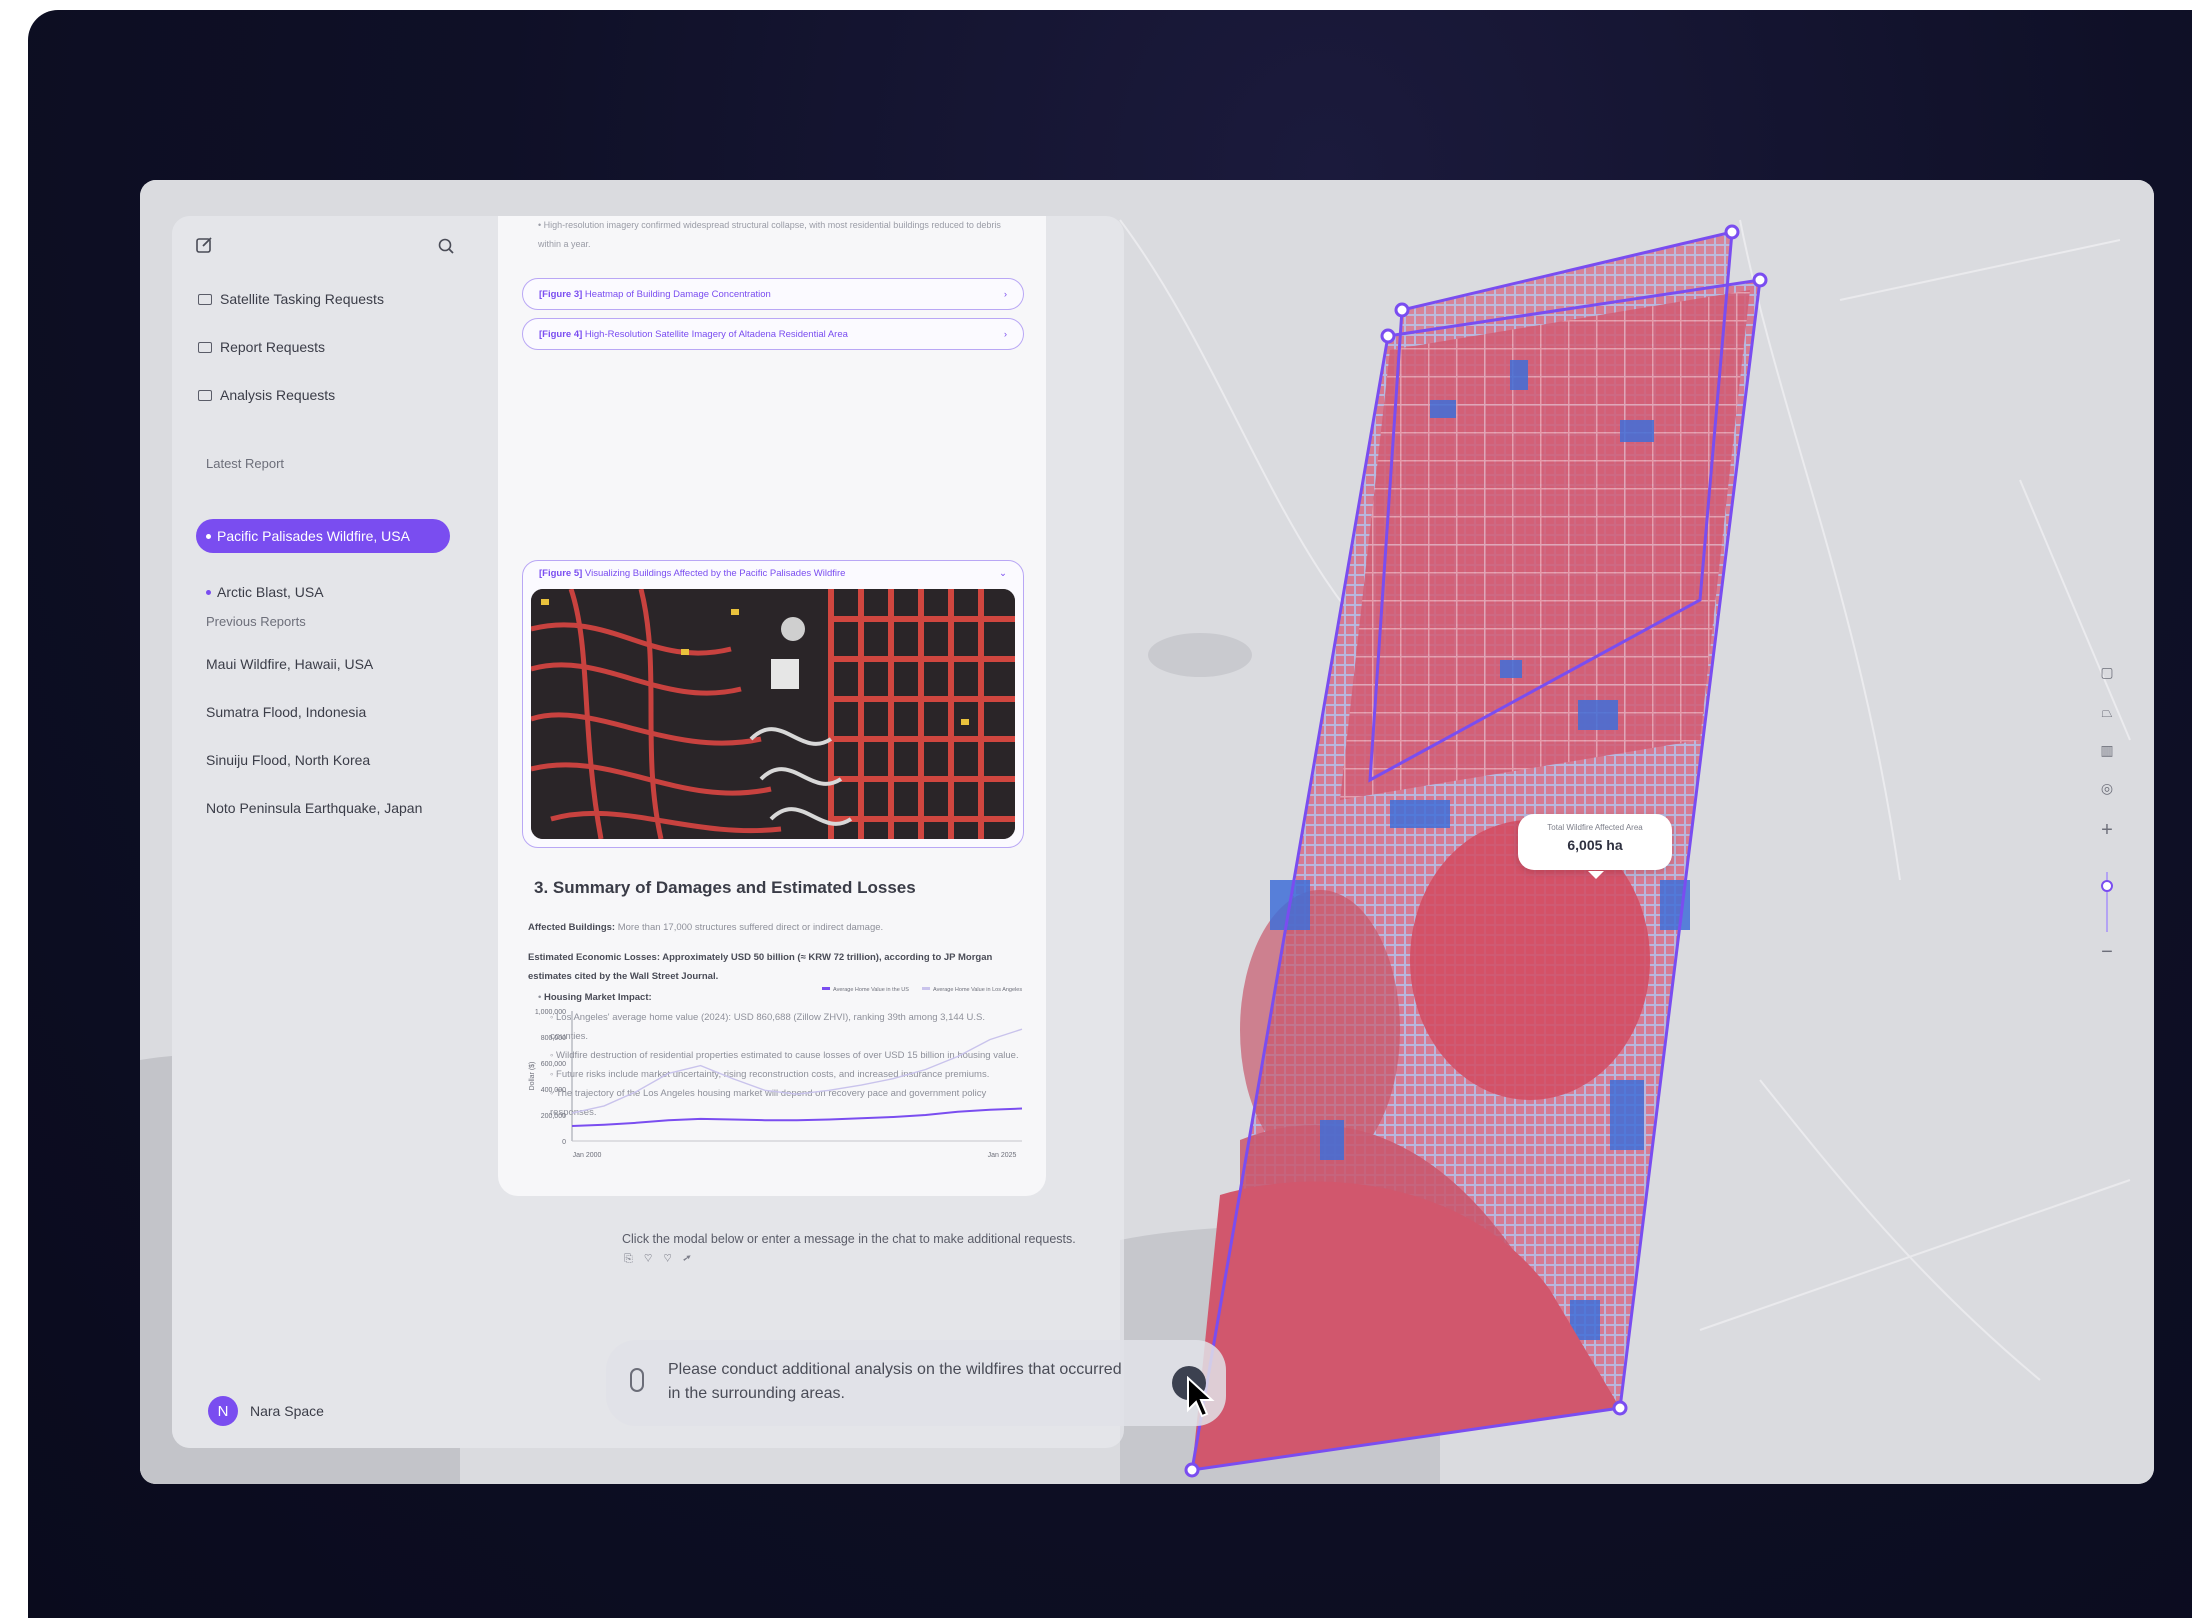 This screenshot has height=1618, width=2192. What do you see at coordinates (659, 1259) in the screenshot?
I see `message-actions: ⎘ ♡ ♡ ➚` at bounding box center [659, 1259].